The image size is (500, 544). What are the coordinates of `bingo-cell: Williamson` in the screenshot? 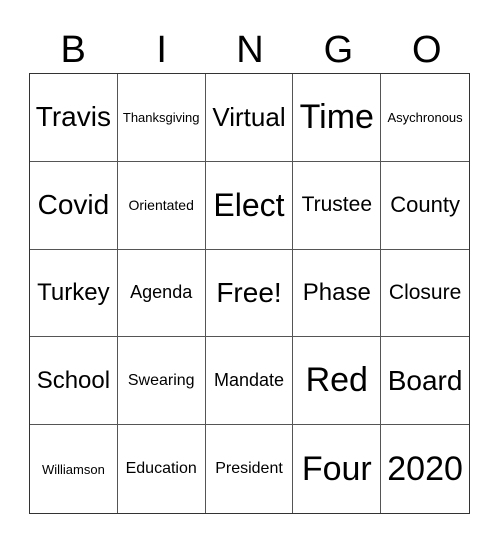 It's located at (74, 469).